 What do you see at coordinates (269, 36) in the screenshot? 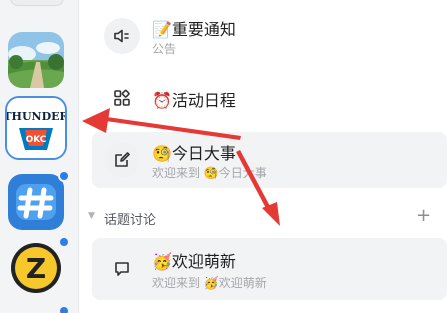
I see `channel-announcement: 📝重要通知 公告` at bounding box center [269, 36].